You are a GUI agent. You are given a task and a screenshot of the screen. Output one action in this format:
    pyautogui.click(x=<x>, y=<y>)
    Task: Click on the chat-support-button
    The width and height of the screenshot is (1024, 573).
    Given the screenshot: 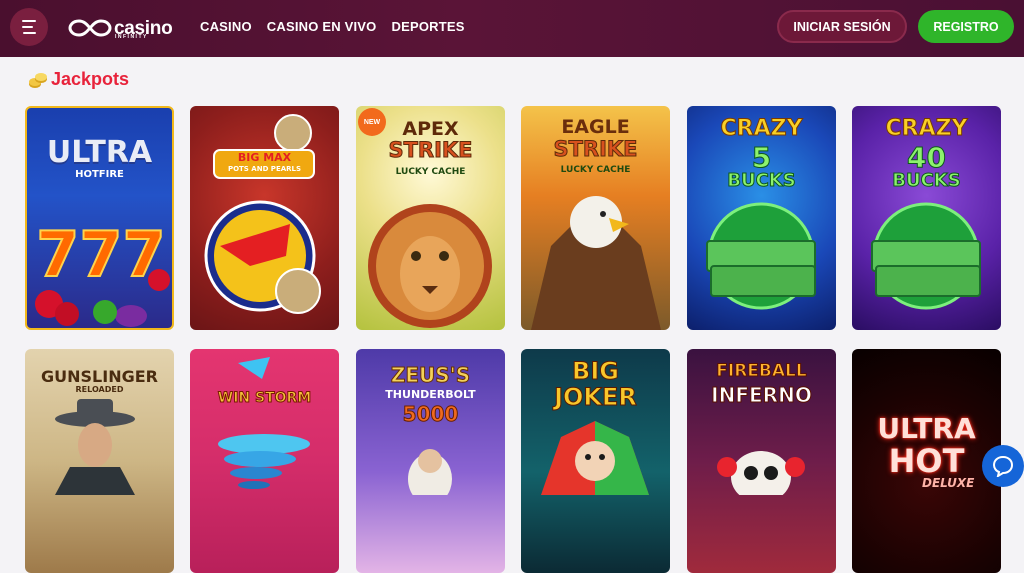 What is the action you would take?
    pyautogui.click(x=1003, y=466)
    